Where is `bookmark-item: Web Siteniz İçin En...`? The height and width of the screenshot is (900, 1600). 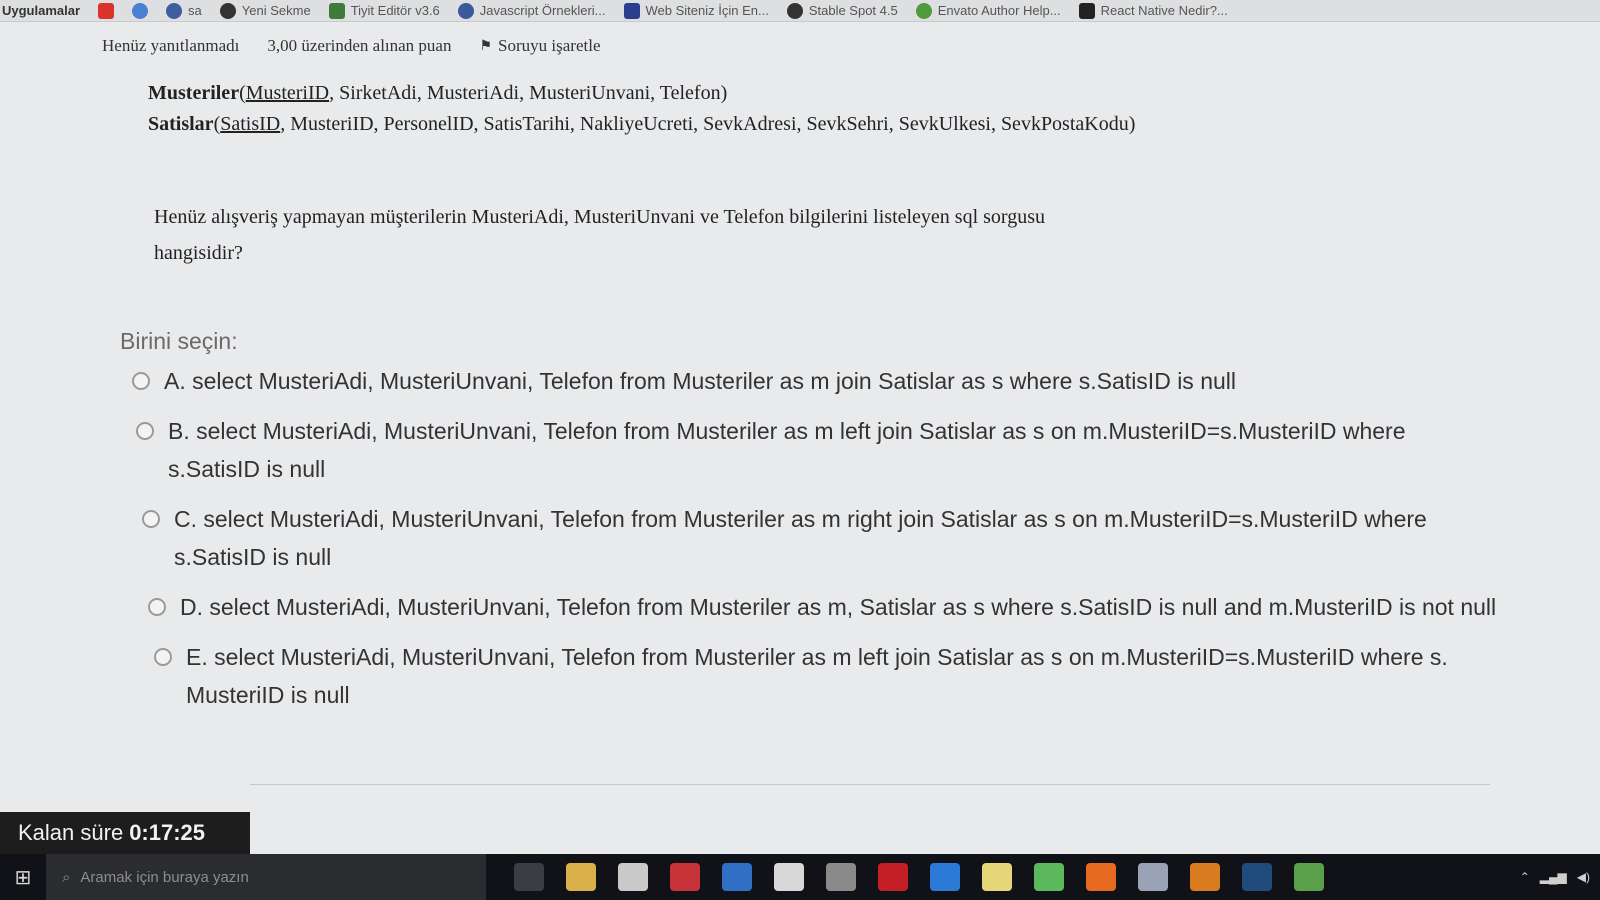
bookmark-item: Web Siteniz İçin En... is located at coordinates (696, 10).